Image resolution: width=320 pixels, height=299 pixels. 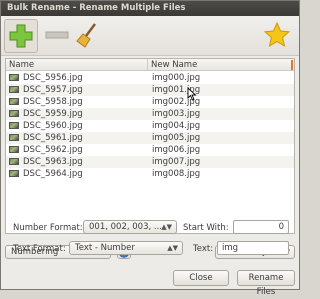 I want to click on row-original-name: DSC_5958.jpg, so click(x=46, y=102).